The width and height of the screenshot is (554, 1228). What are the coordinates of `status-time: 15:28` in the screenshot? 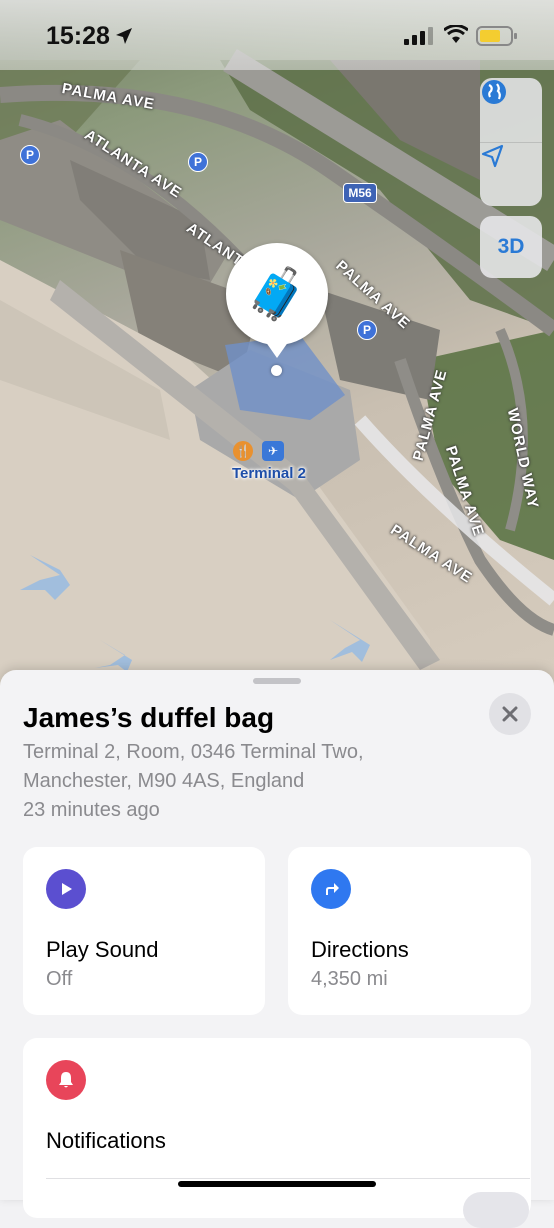 It's located at (78, 36).